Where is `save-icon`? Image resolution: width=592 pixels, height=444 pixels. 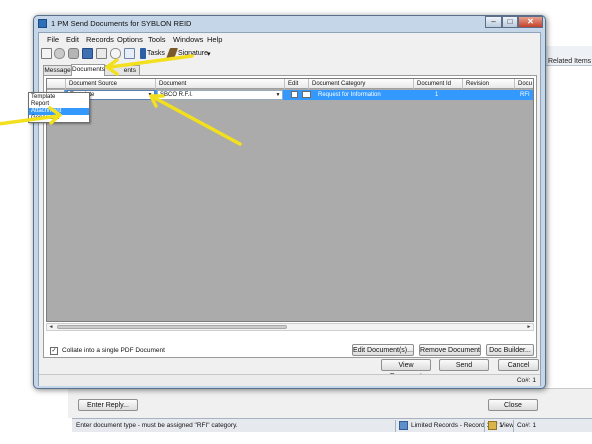 save-icon is located at coordinates (87, 53).